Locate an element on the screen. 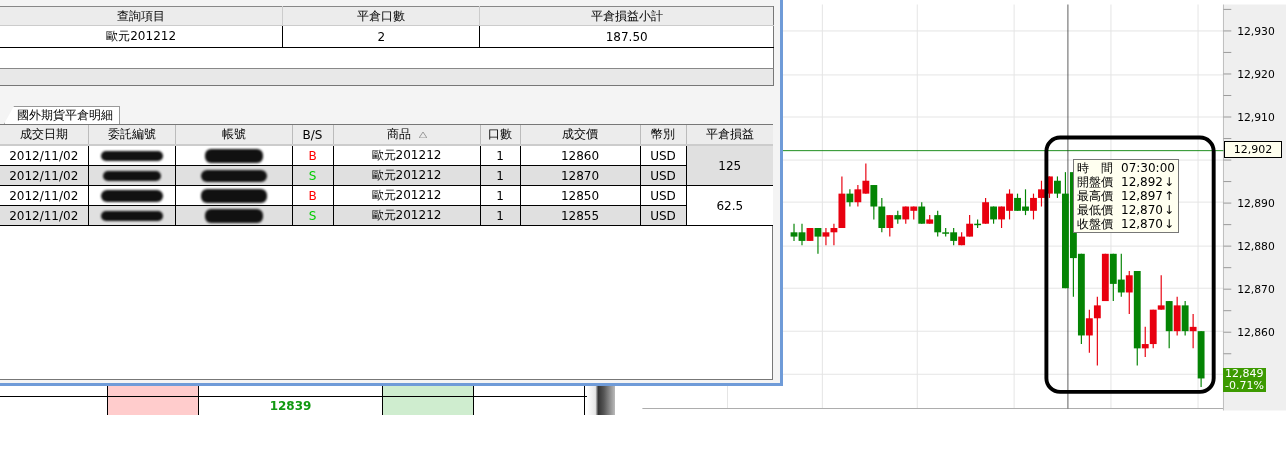  tooltip-label: 開盤價 is located at coordinates (1095, 182).